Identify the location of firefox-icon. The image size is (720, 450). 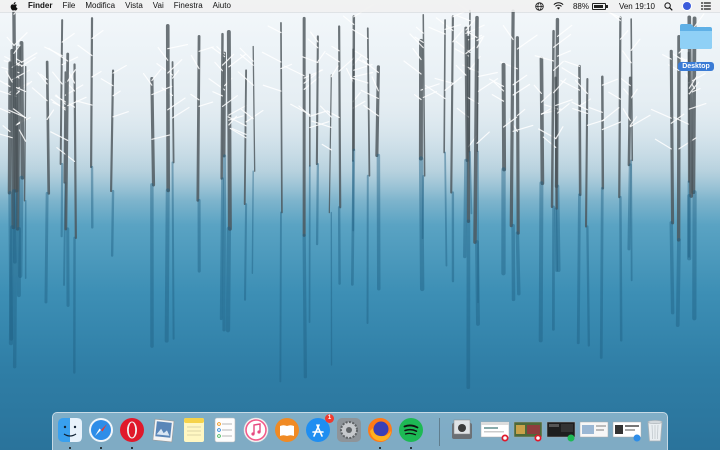
(380, 433).